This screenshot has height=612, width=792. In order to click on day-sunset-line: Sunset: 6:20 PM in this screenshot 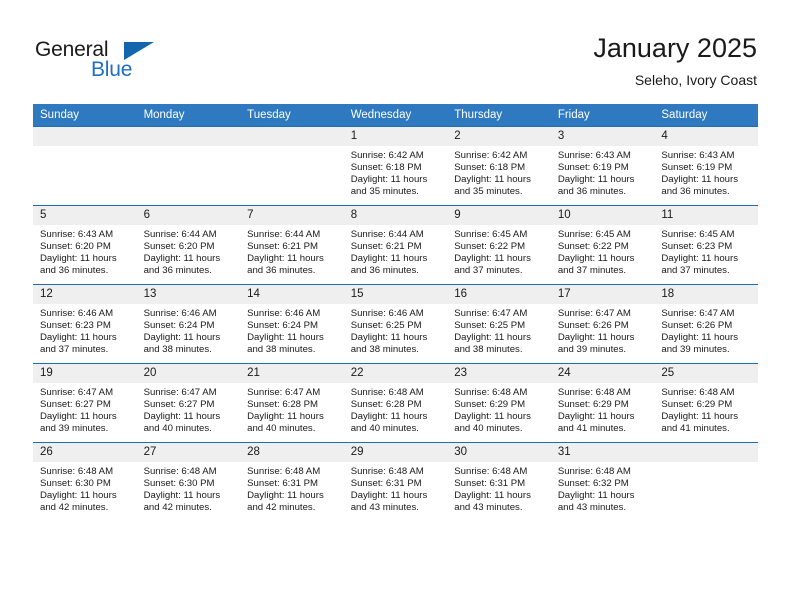, I will do `click(75, 247)`.